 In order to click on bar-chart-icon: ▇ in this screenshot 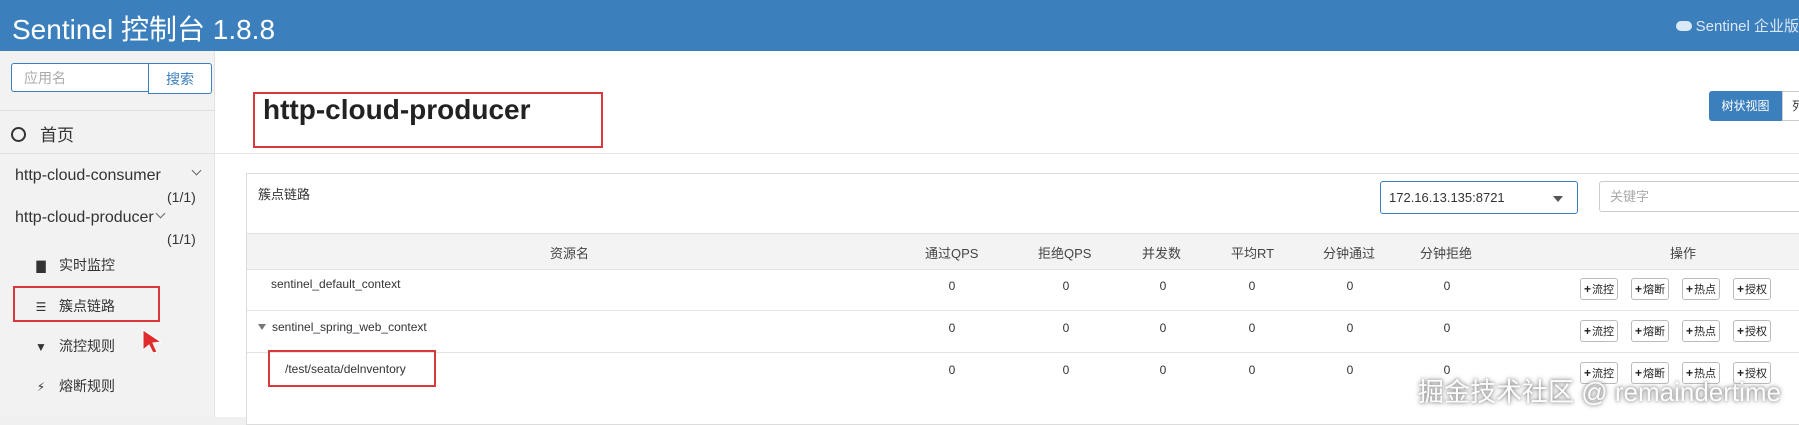, I will do `click(41, 266)`.